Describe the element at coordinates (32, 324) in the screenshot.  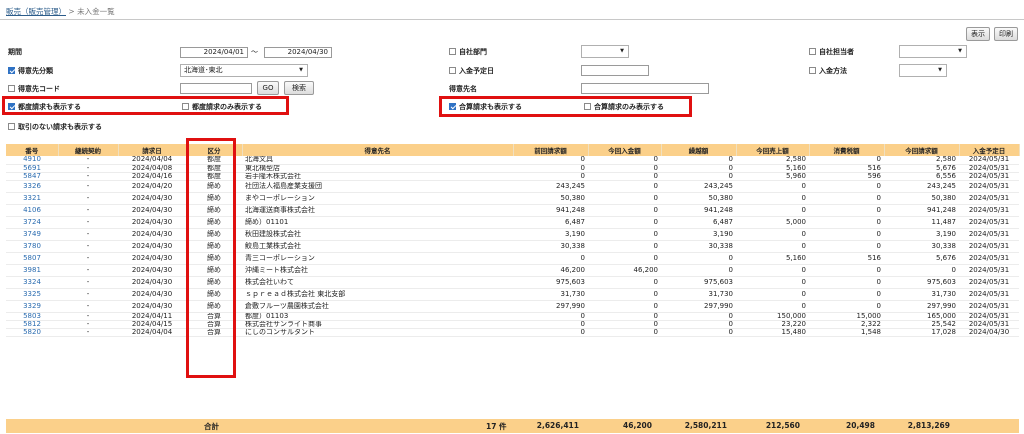
I see `invoice-number-link: 5812` at that location.